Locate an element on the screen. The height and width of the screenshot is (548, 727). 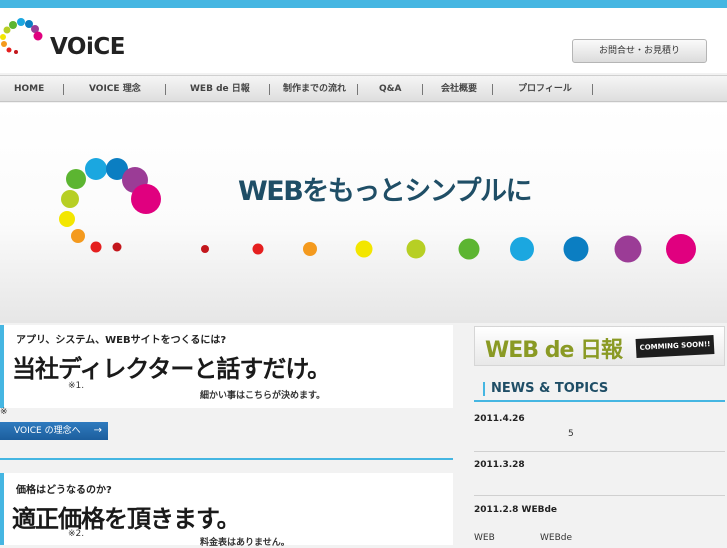
nav-item-home: HOME is located at coordinates (29, 89).